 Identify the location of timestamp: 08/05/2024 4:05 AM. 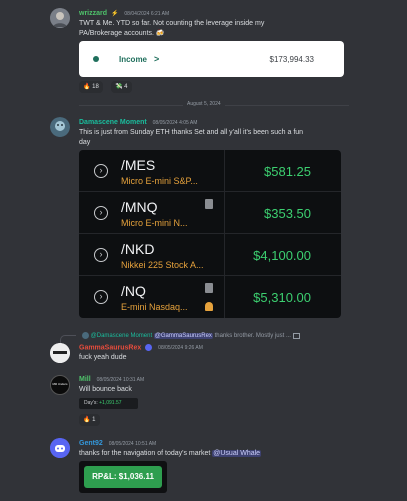
(175, 123).